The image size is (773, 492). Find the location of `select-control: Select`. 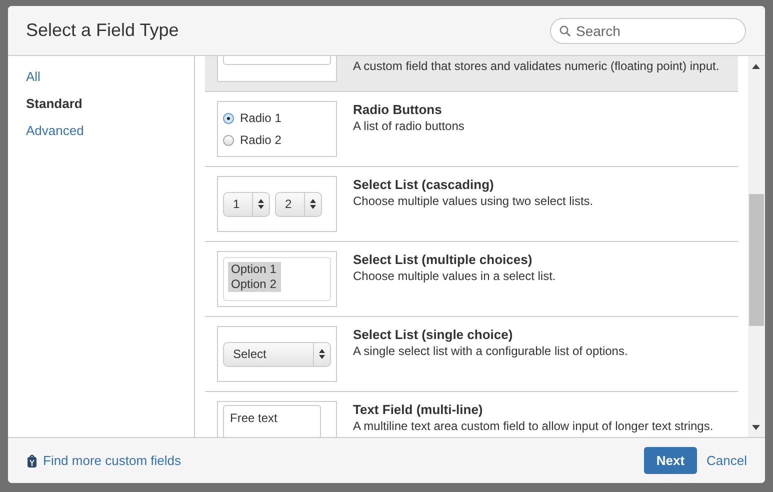

select-control: Select is located at coordinates (277, 354).